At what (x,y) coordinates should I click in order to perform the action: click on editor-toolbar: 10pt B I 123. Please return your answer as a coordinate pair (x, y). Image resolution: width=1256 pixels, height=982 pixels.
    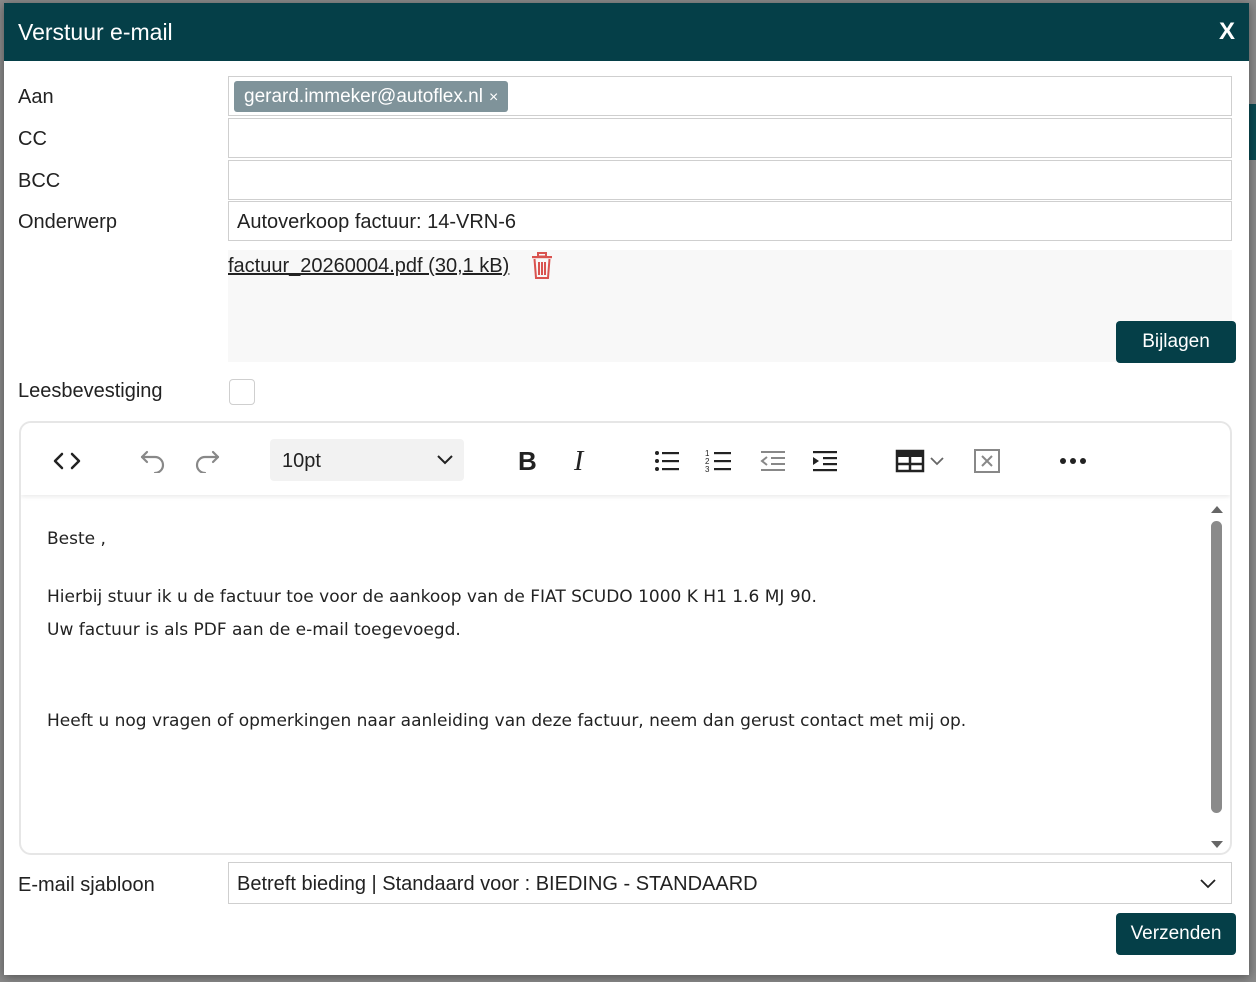
    Looking at the image, I should click on (625, 459).